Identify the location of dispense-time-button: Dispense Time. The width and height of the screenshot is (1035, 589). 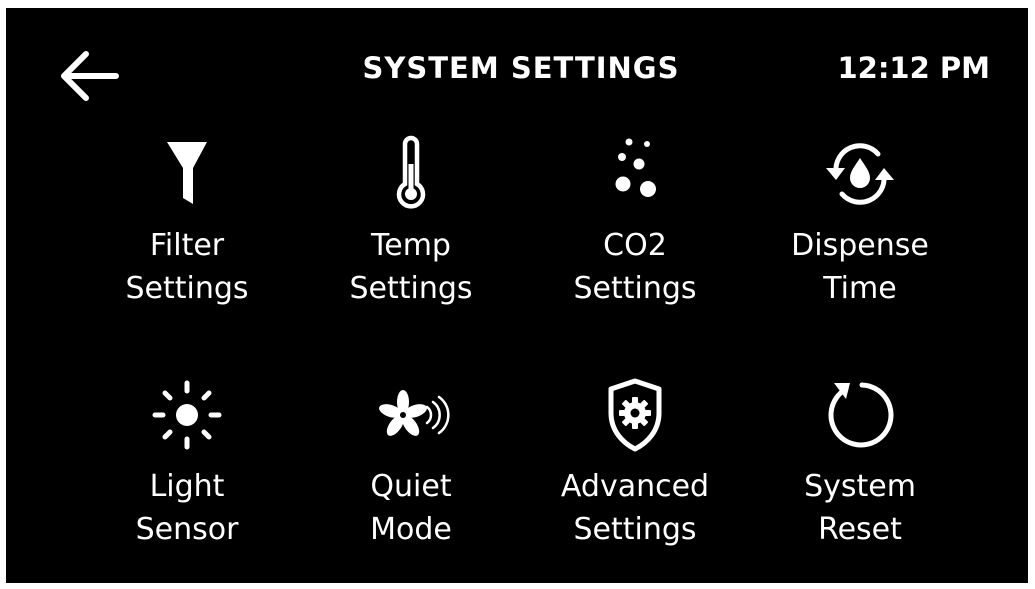
(860, 229).